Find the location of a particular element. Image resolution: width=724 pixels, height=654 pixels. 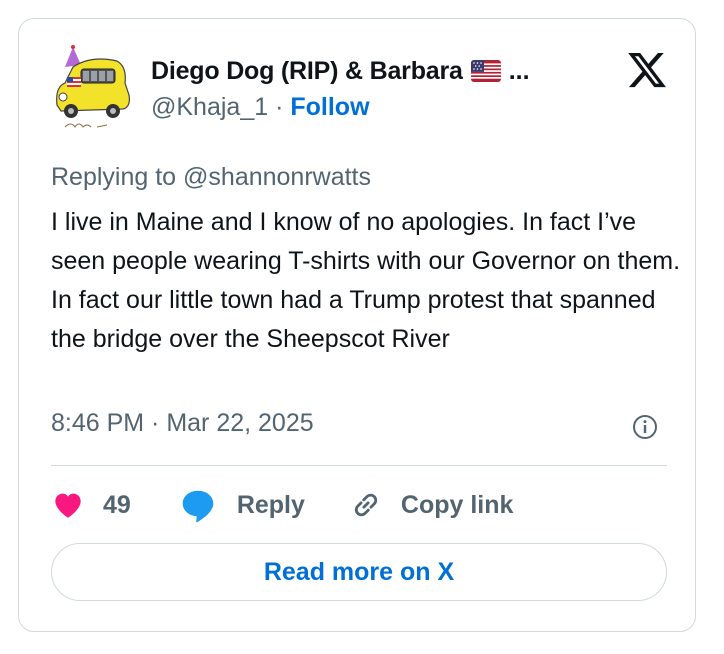

tweet-timestamp: 8:46 PM · Mar 22, 2025 is located at coordinates (182, 423).